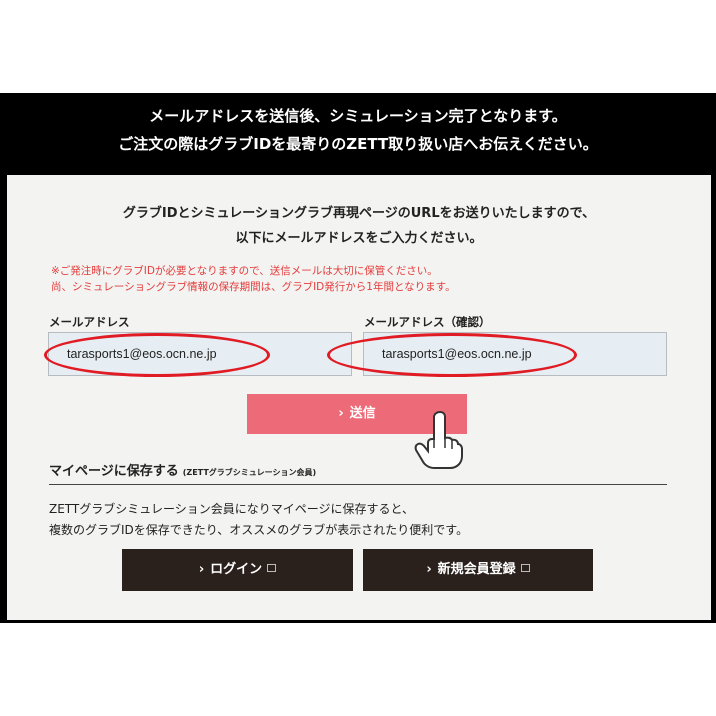 This screenshot has width=716, height=716. Describe the element at coordinates (249, 472) in the screenshot. I see `mypage-subtitle: (ZETTグラブシミュレーション会員)` at that location.